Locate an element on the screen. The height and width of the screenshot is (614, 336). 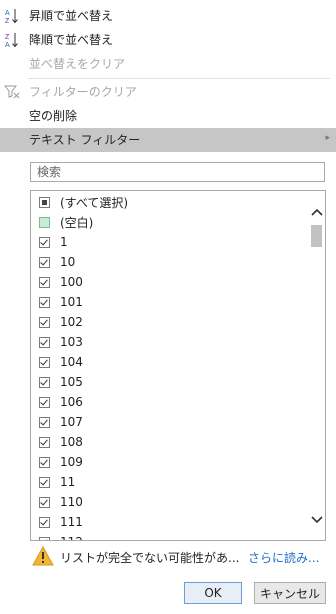
text-filter-label: テキスト フィルター is located at coordinates (85, 140).